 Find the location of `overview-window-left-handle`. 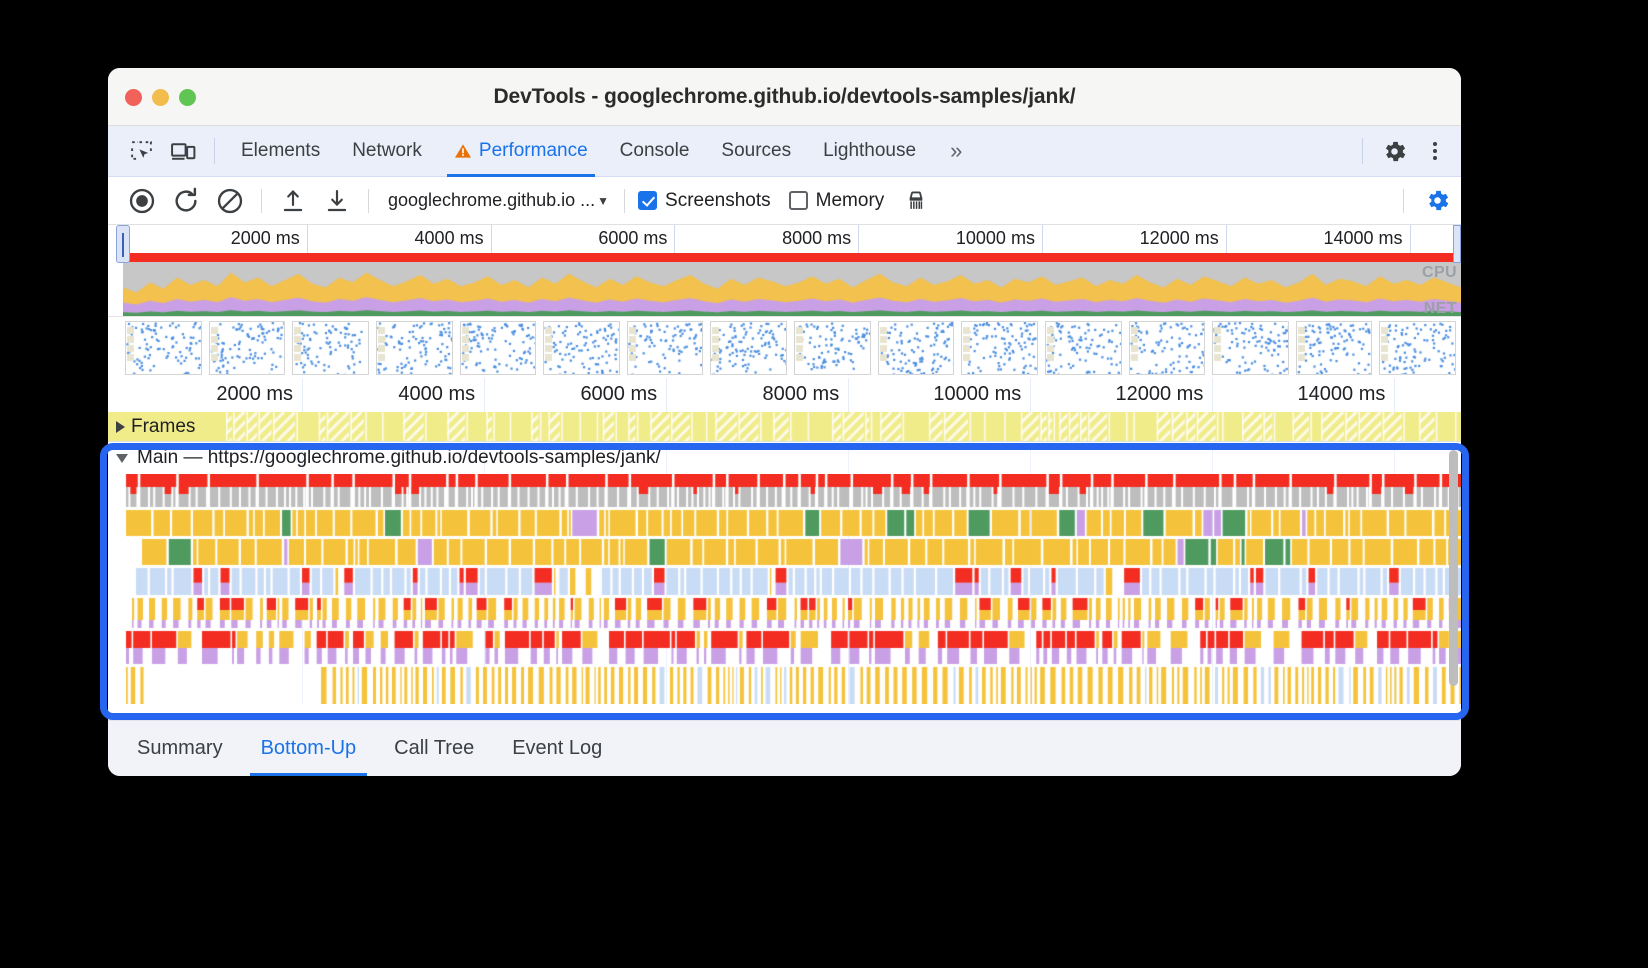

overview-window-left-handle is located at coordinates (123, 244).